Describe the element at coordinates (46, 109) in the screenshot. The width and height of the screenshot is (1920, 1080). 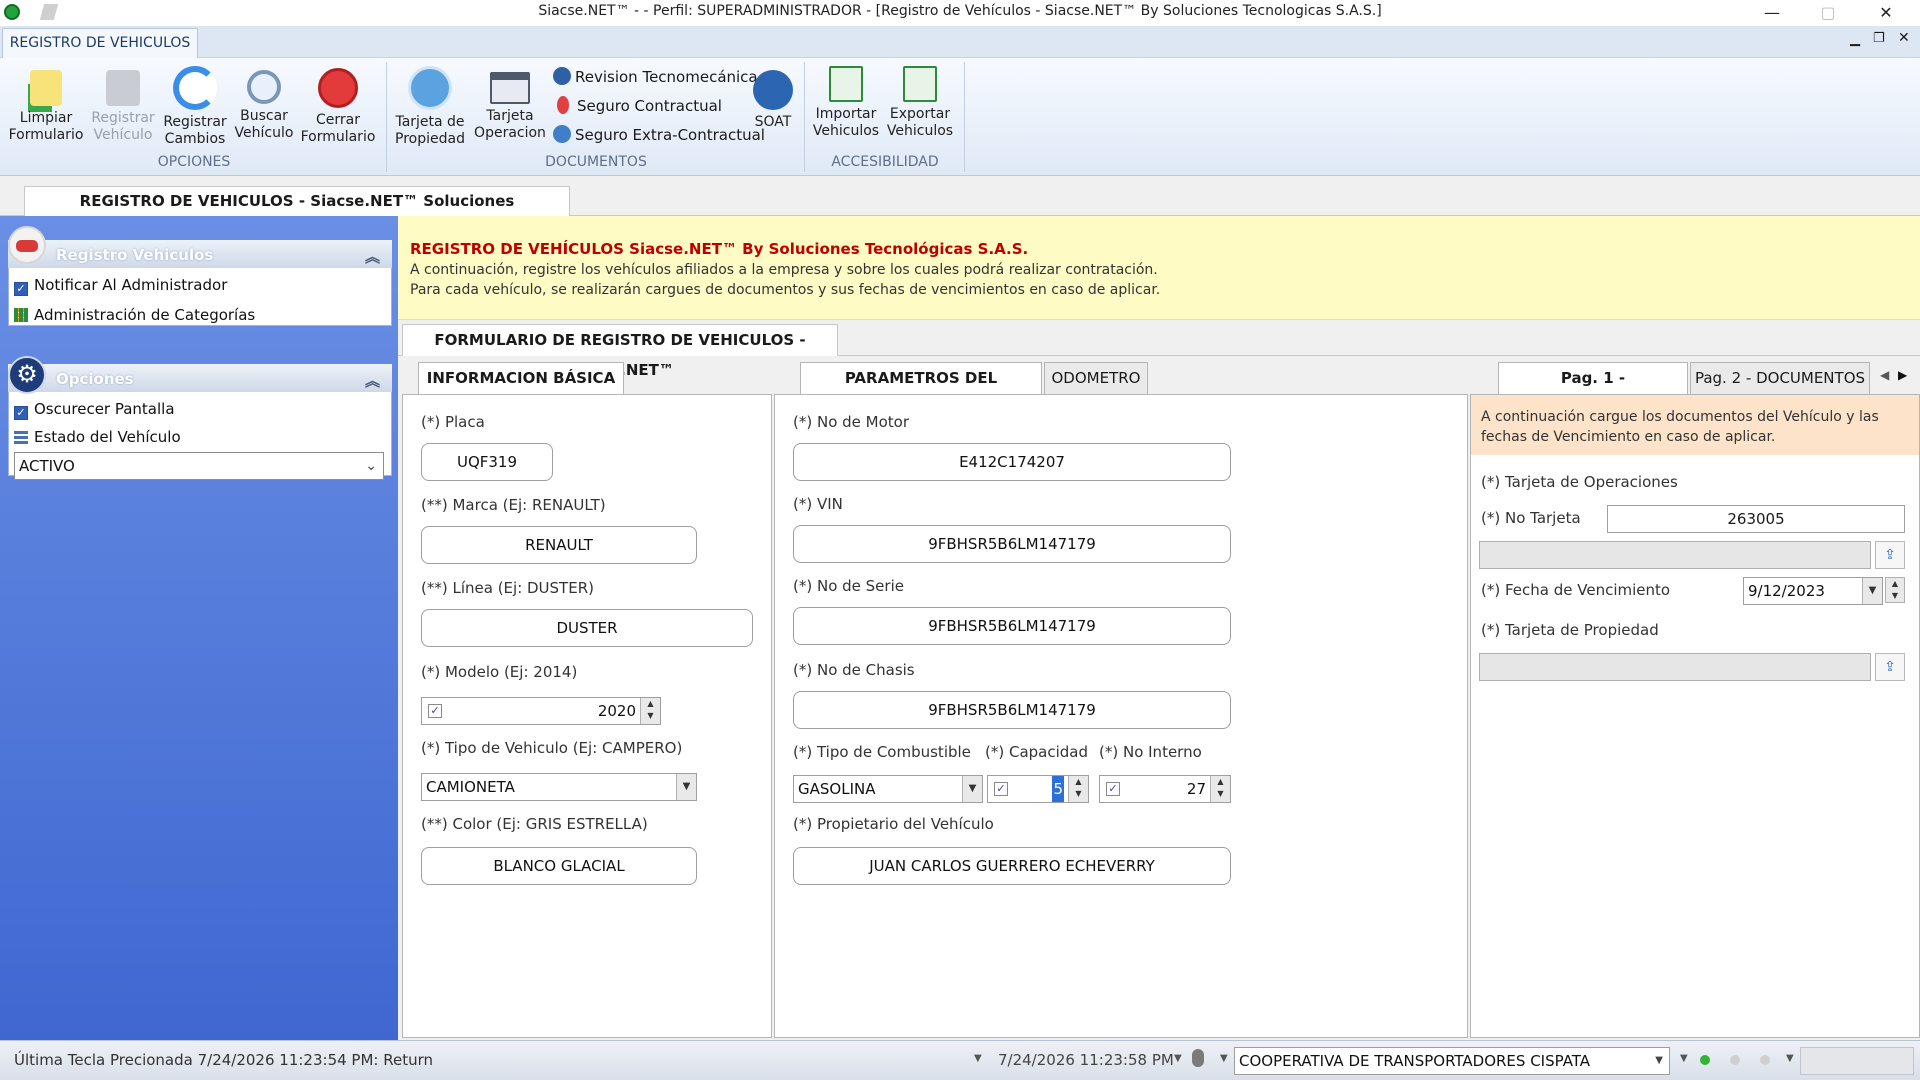
I see `limpiar-formulario-button: Limpiar Formulario` at that location.